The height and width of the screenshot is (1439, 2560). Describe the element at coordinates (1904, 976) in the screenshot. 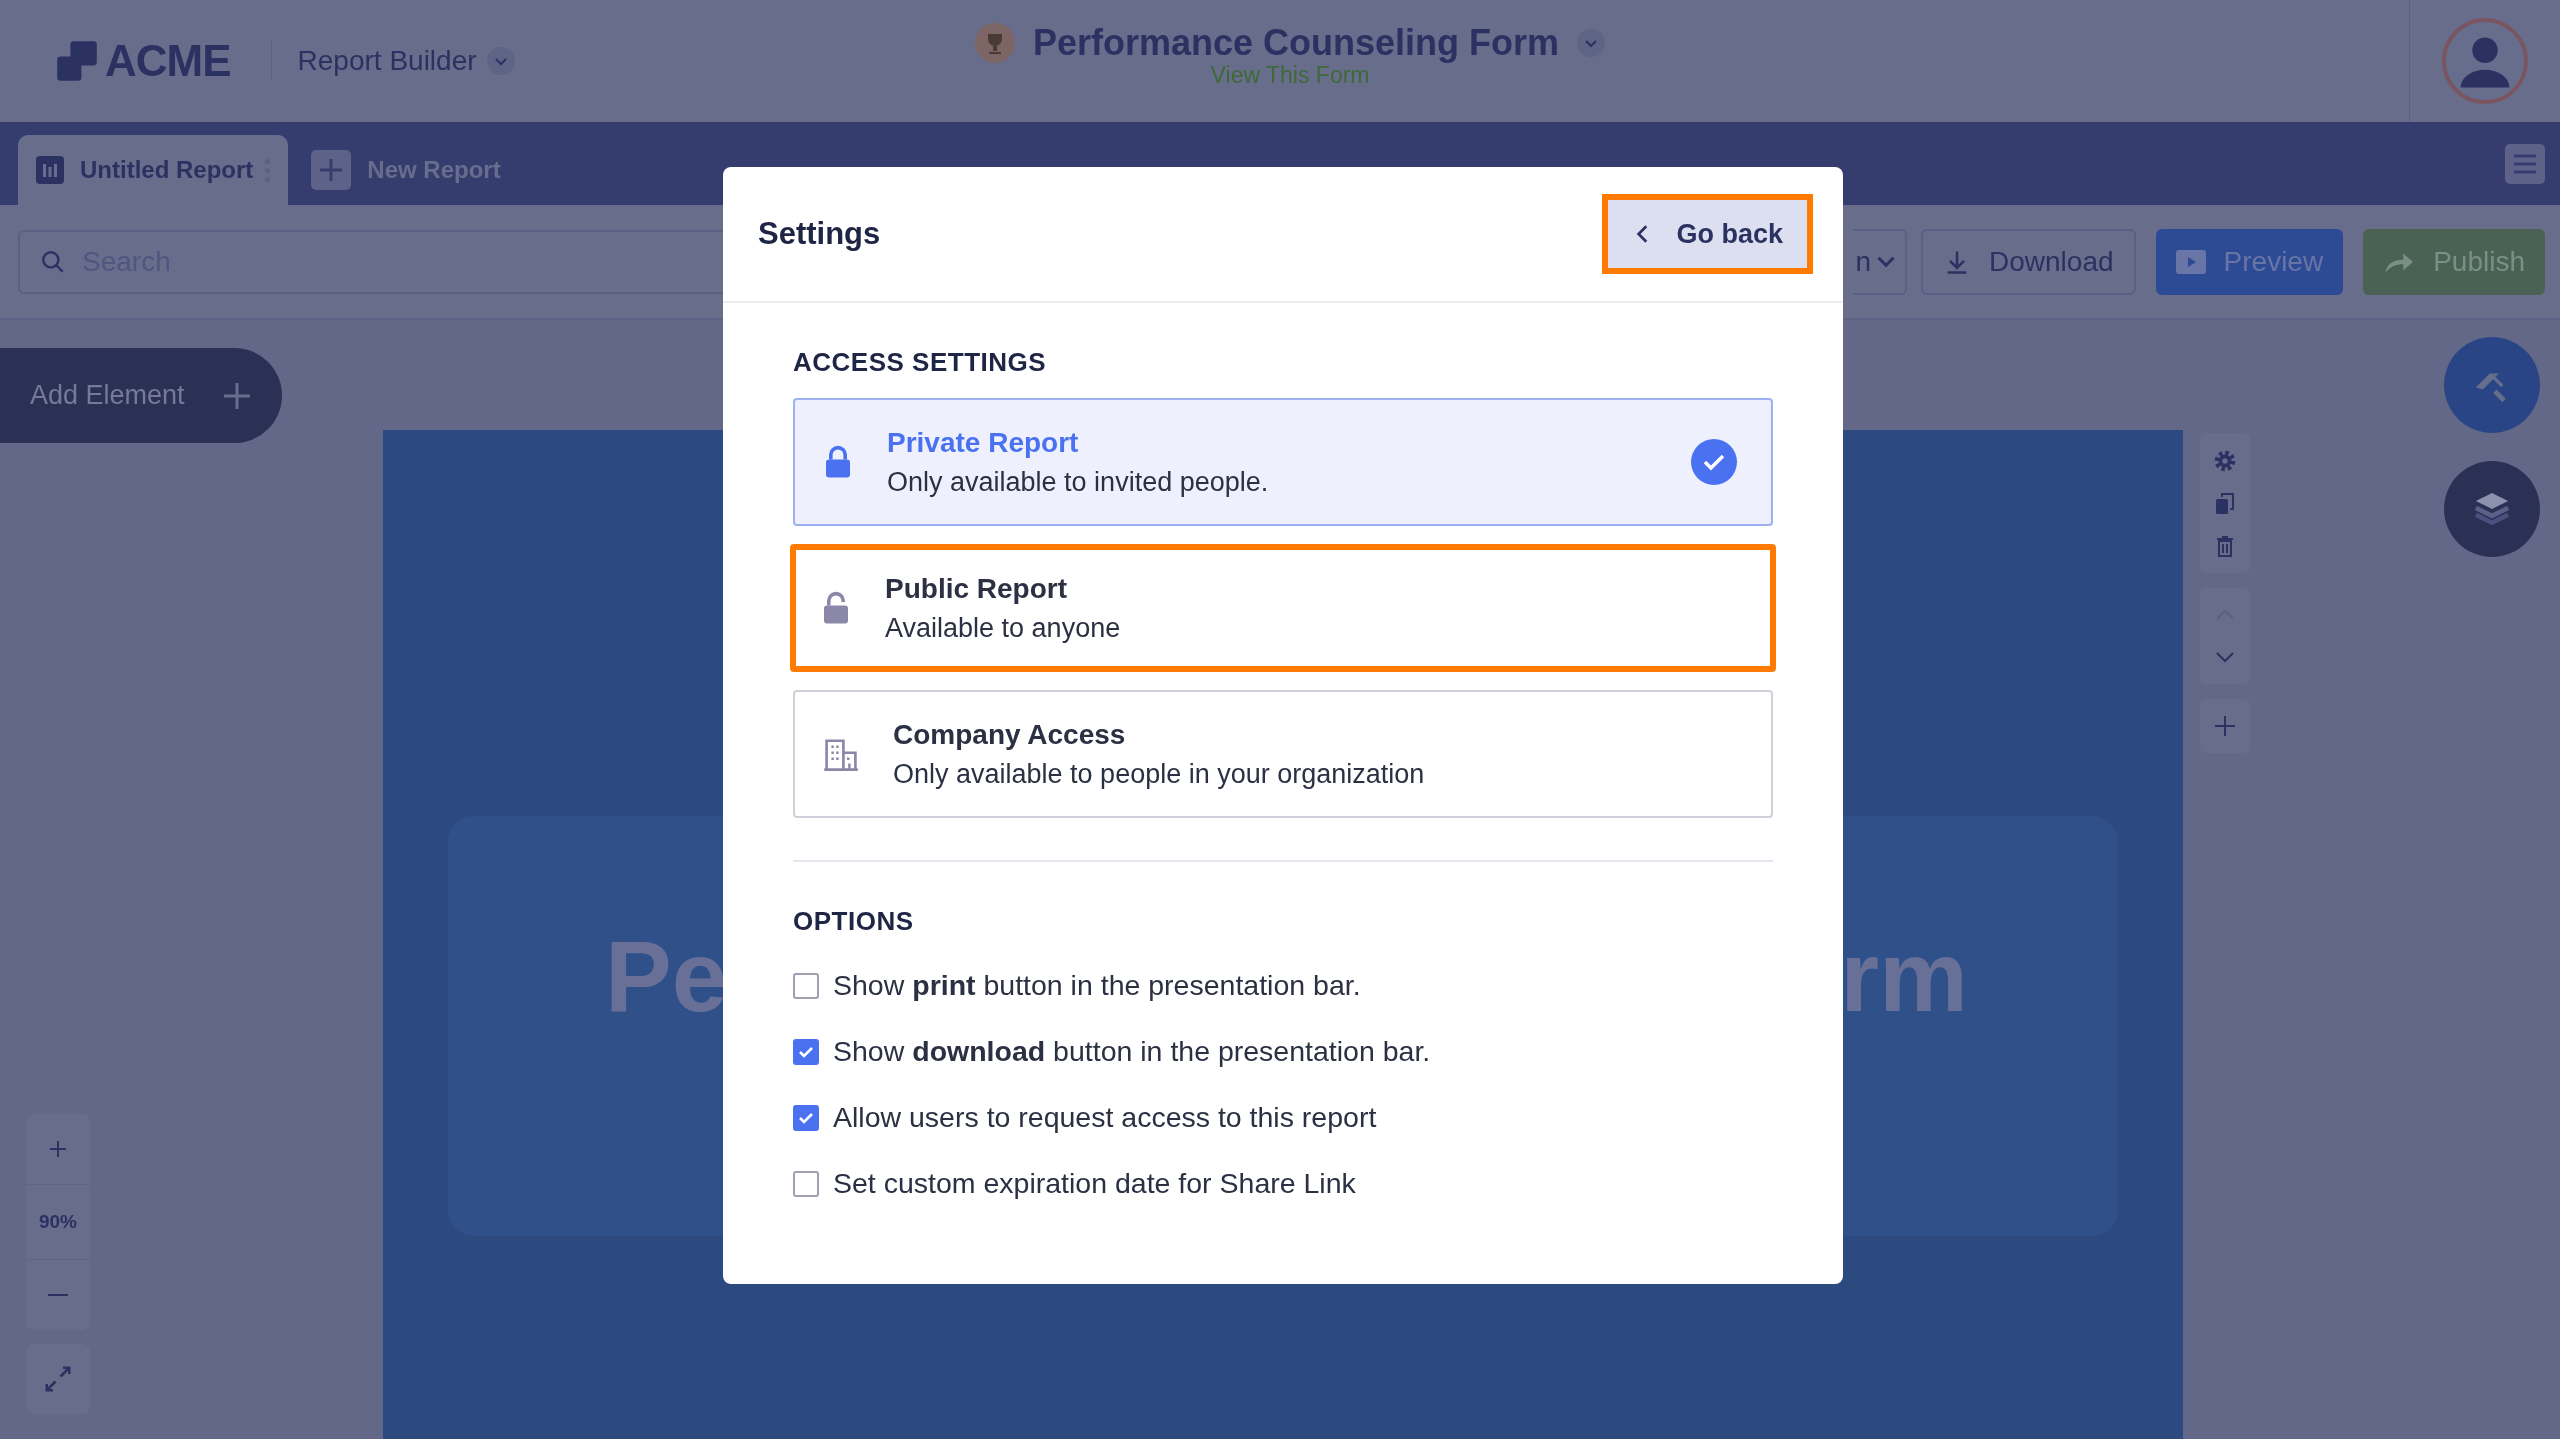

I see `card-title: rm` at that location.